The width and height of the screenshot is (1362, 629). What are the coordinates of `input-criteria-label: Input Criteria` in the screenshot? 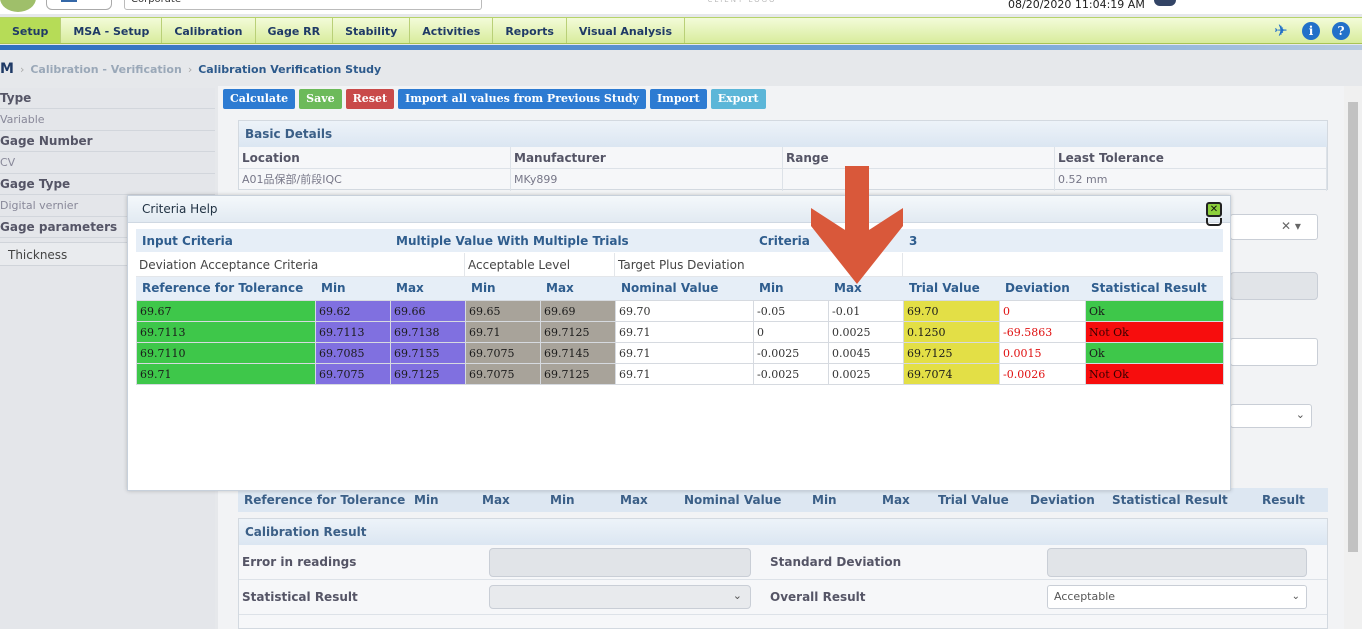 It's located at (187, 240).